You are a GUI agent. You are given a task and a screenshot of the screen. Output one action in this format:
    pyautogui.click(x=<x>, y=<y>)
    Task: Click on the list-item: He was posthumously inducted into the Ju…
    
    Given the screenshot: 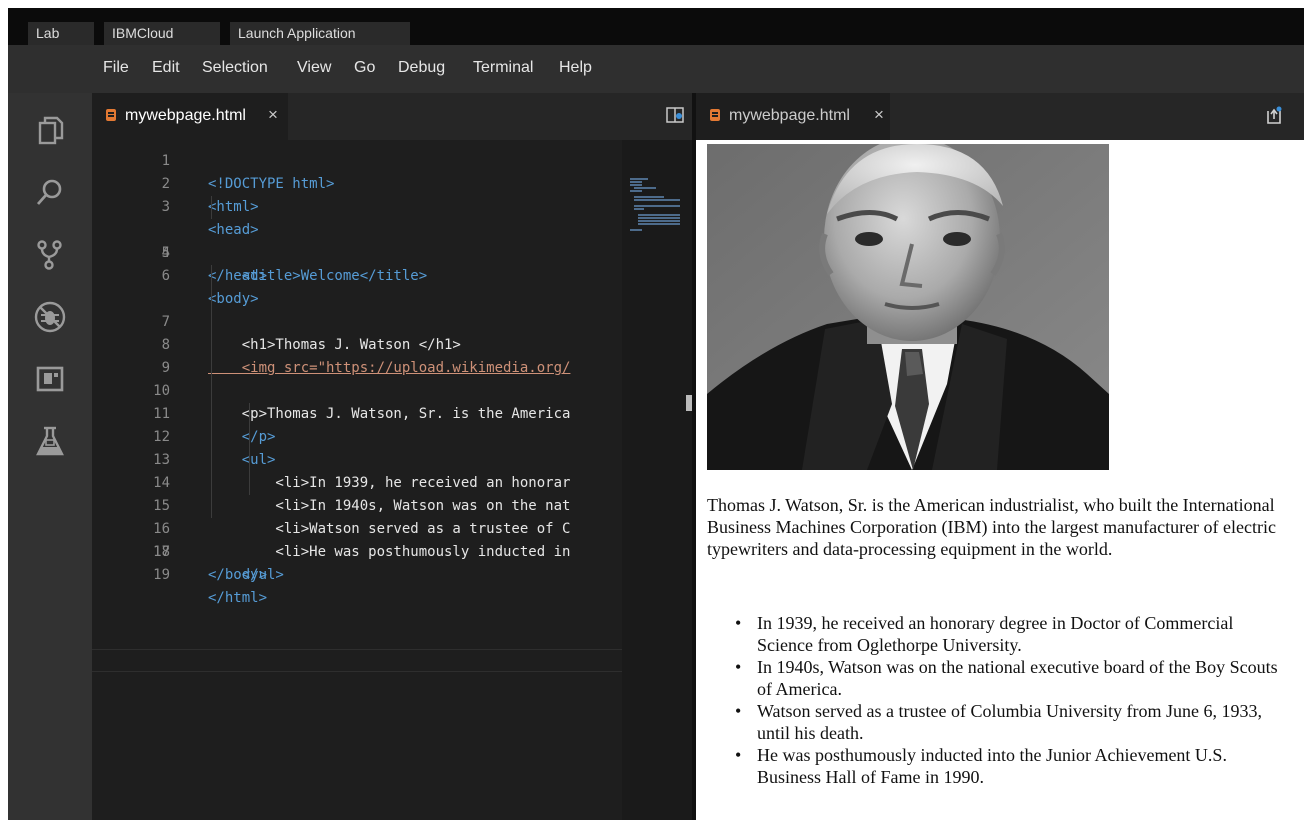 What is the action you would take?
    pyautogui.click(x=1012, y=766)
    